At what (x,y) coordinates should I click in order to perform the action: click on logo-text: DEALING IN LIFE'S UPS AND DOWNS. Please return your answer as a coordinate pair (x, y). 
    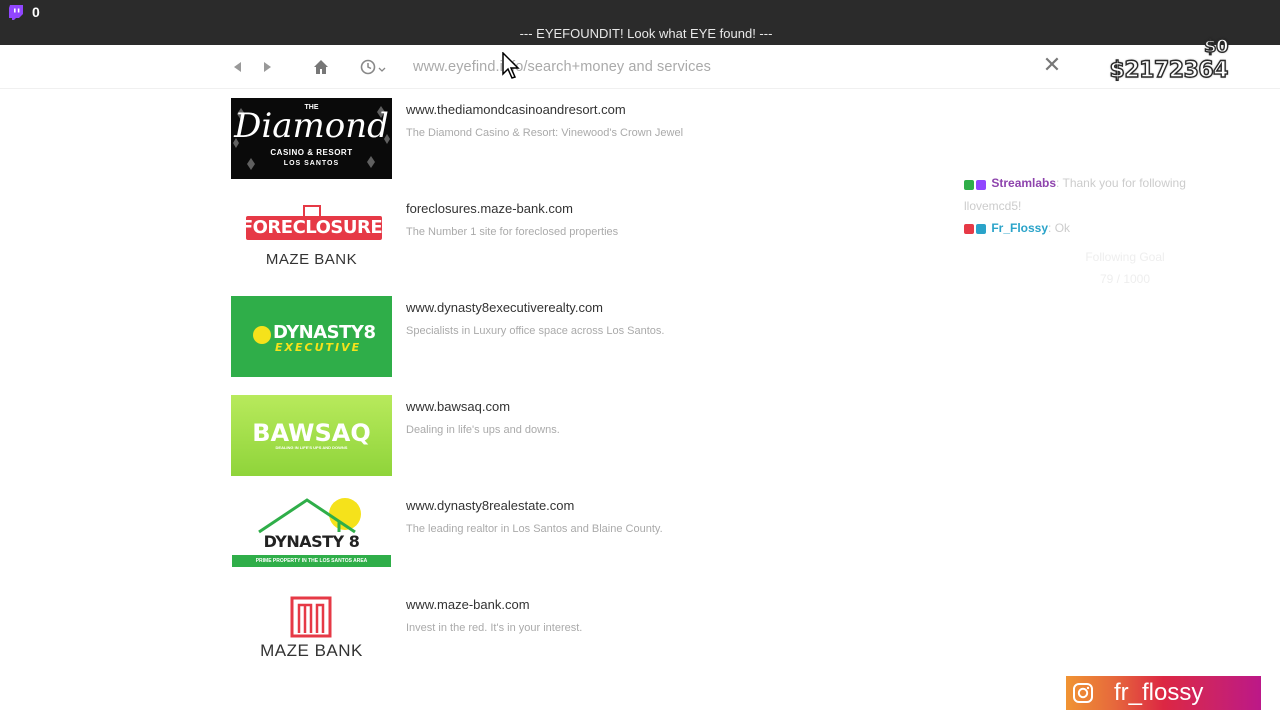
    Looking at the image, I should click on (311, 447).